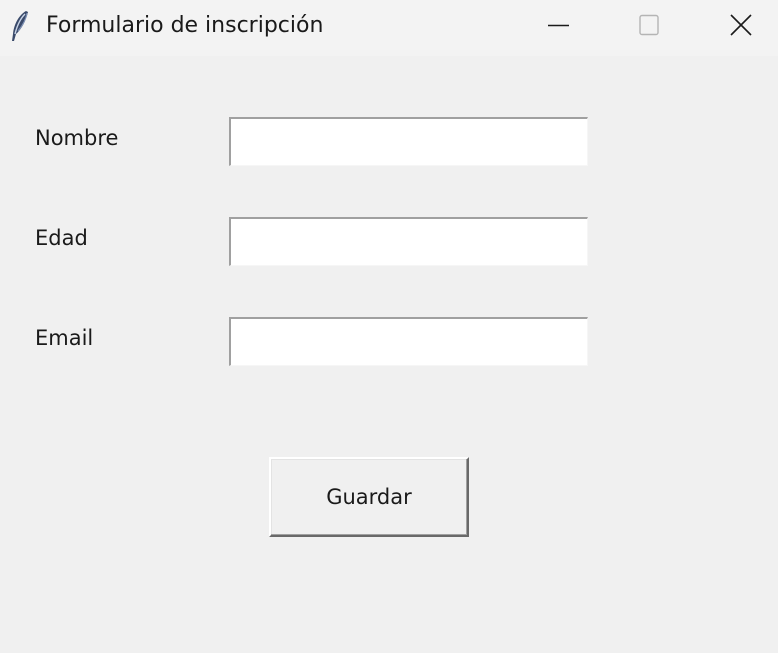  Describe the element at coordinates (408, 141) in the screenshot. I see `nombre-input` at that location.